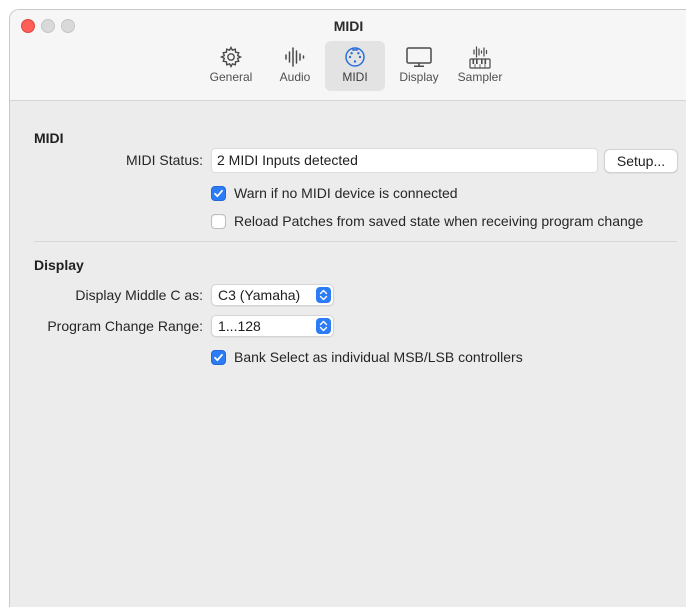  I want to click on window-title: MIDI, so click(348, 26).